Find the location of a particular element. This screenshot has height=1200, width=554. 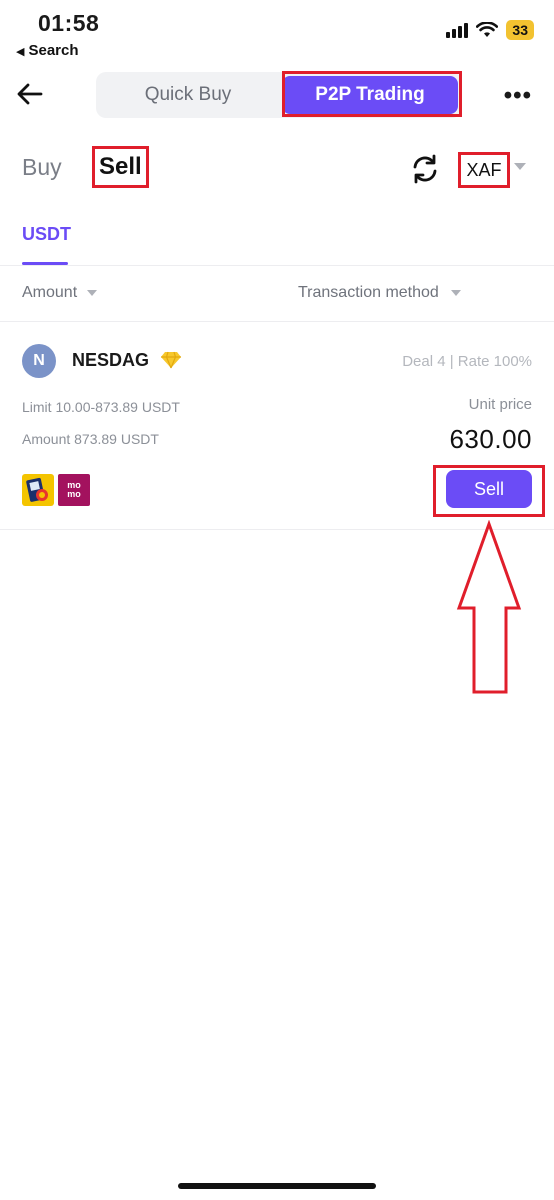

unit-price: 630.00 is located at coordinates (490, 439).